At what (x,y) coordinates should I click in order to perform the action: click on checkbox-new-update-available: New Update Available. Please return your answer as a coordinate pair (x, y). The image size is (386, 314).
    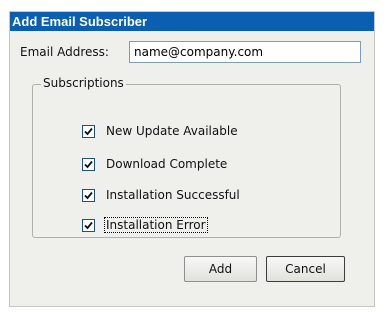
    Looking at the image, I should click on (160, 131).